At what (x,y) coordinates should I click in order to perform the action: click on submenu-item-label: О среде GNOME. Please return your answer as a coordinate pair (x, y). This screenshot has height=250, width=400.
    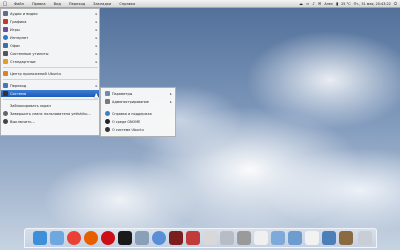
    Looking at the image, I should click on (126, 121).